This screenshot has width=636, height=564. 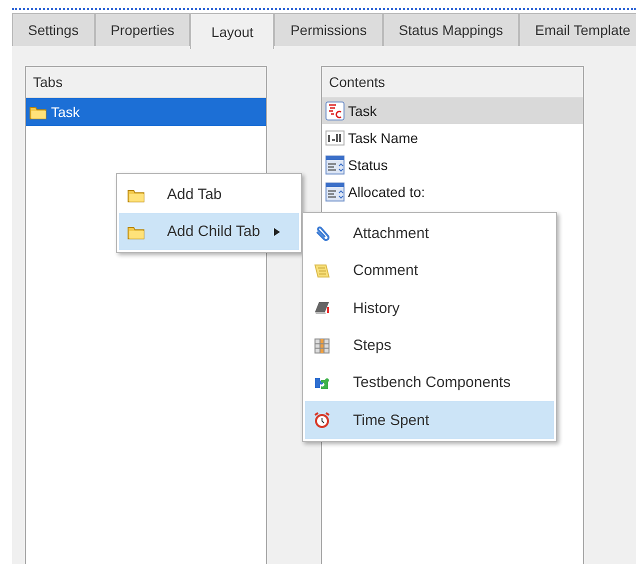 What do you see at coordinates (322, 420) in the screenshot?
I see `alarm-clock-icon` at bounding box center [322, 420].